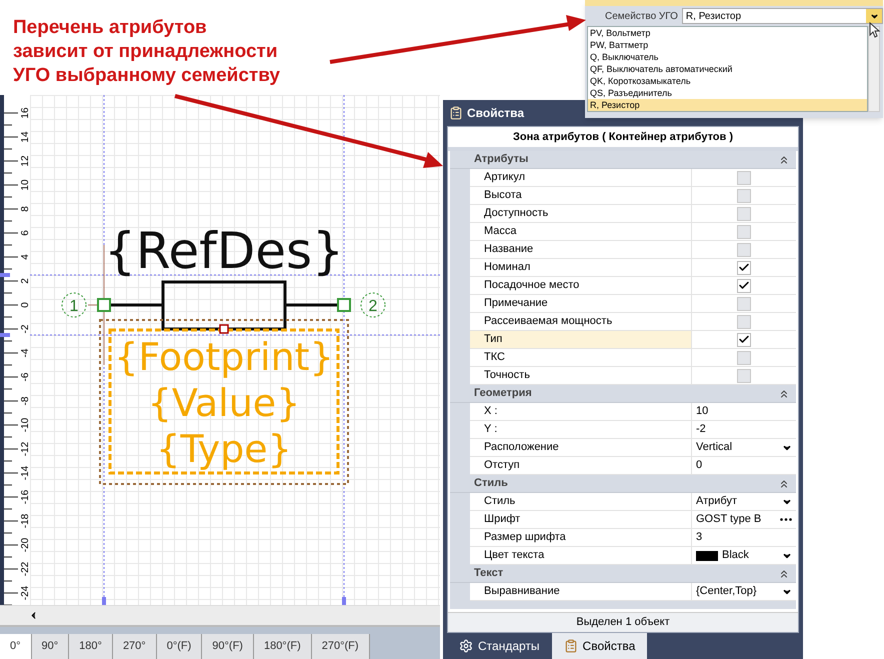  Describe the element at coordinates (701, 429) in the screenshot. I see `property-value: -2` at that location.